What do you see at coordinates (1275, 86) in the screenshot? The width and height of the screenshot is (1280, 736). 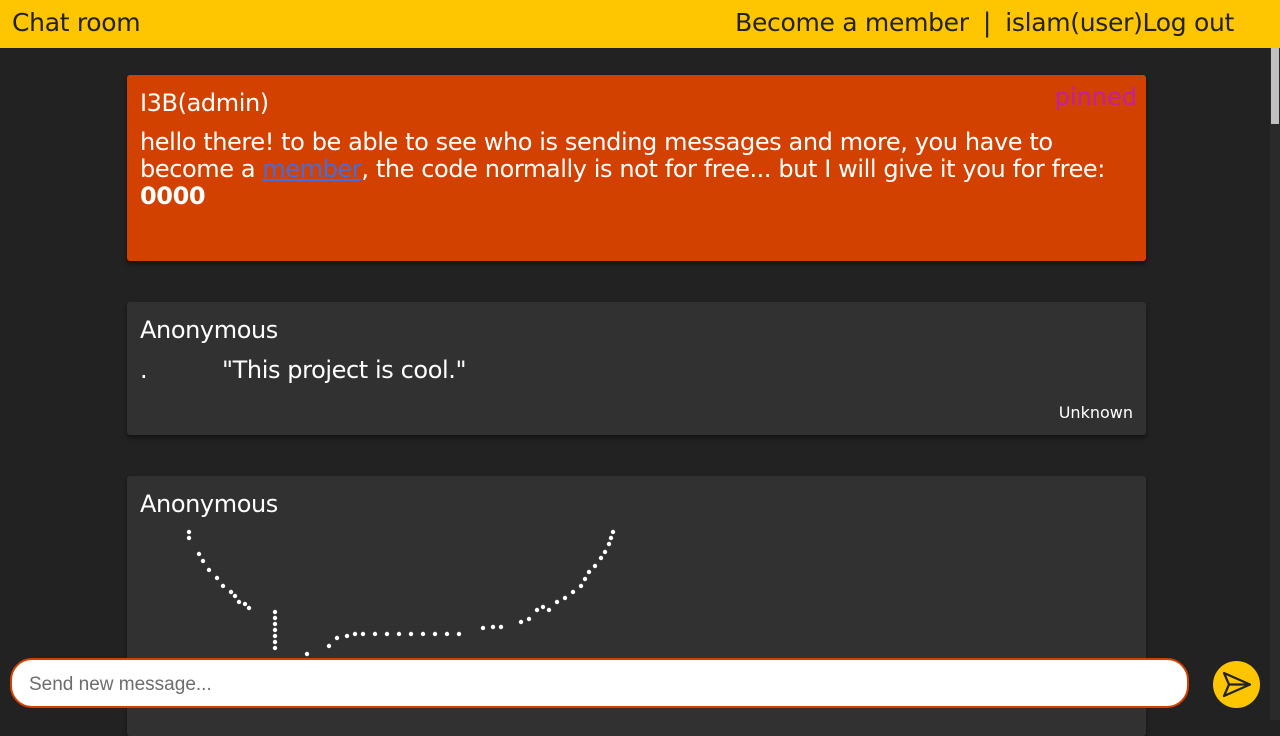 I see `scrollbar-thumb` at bounding box center [1275, 86].